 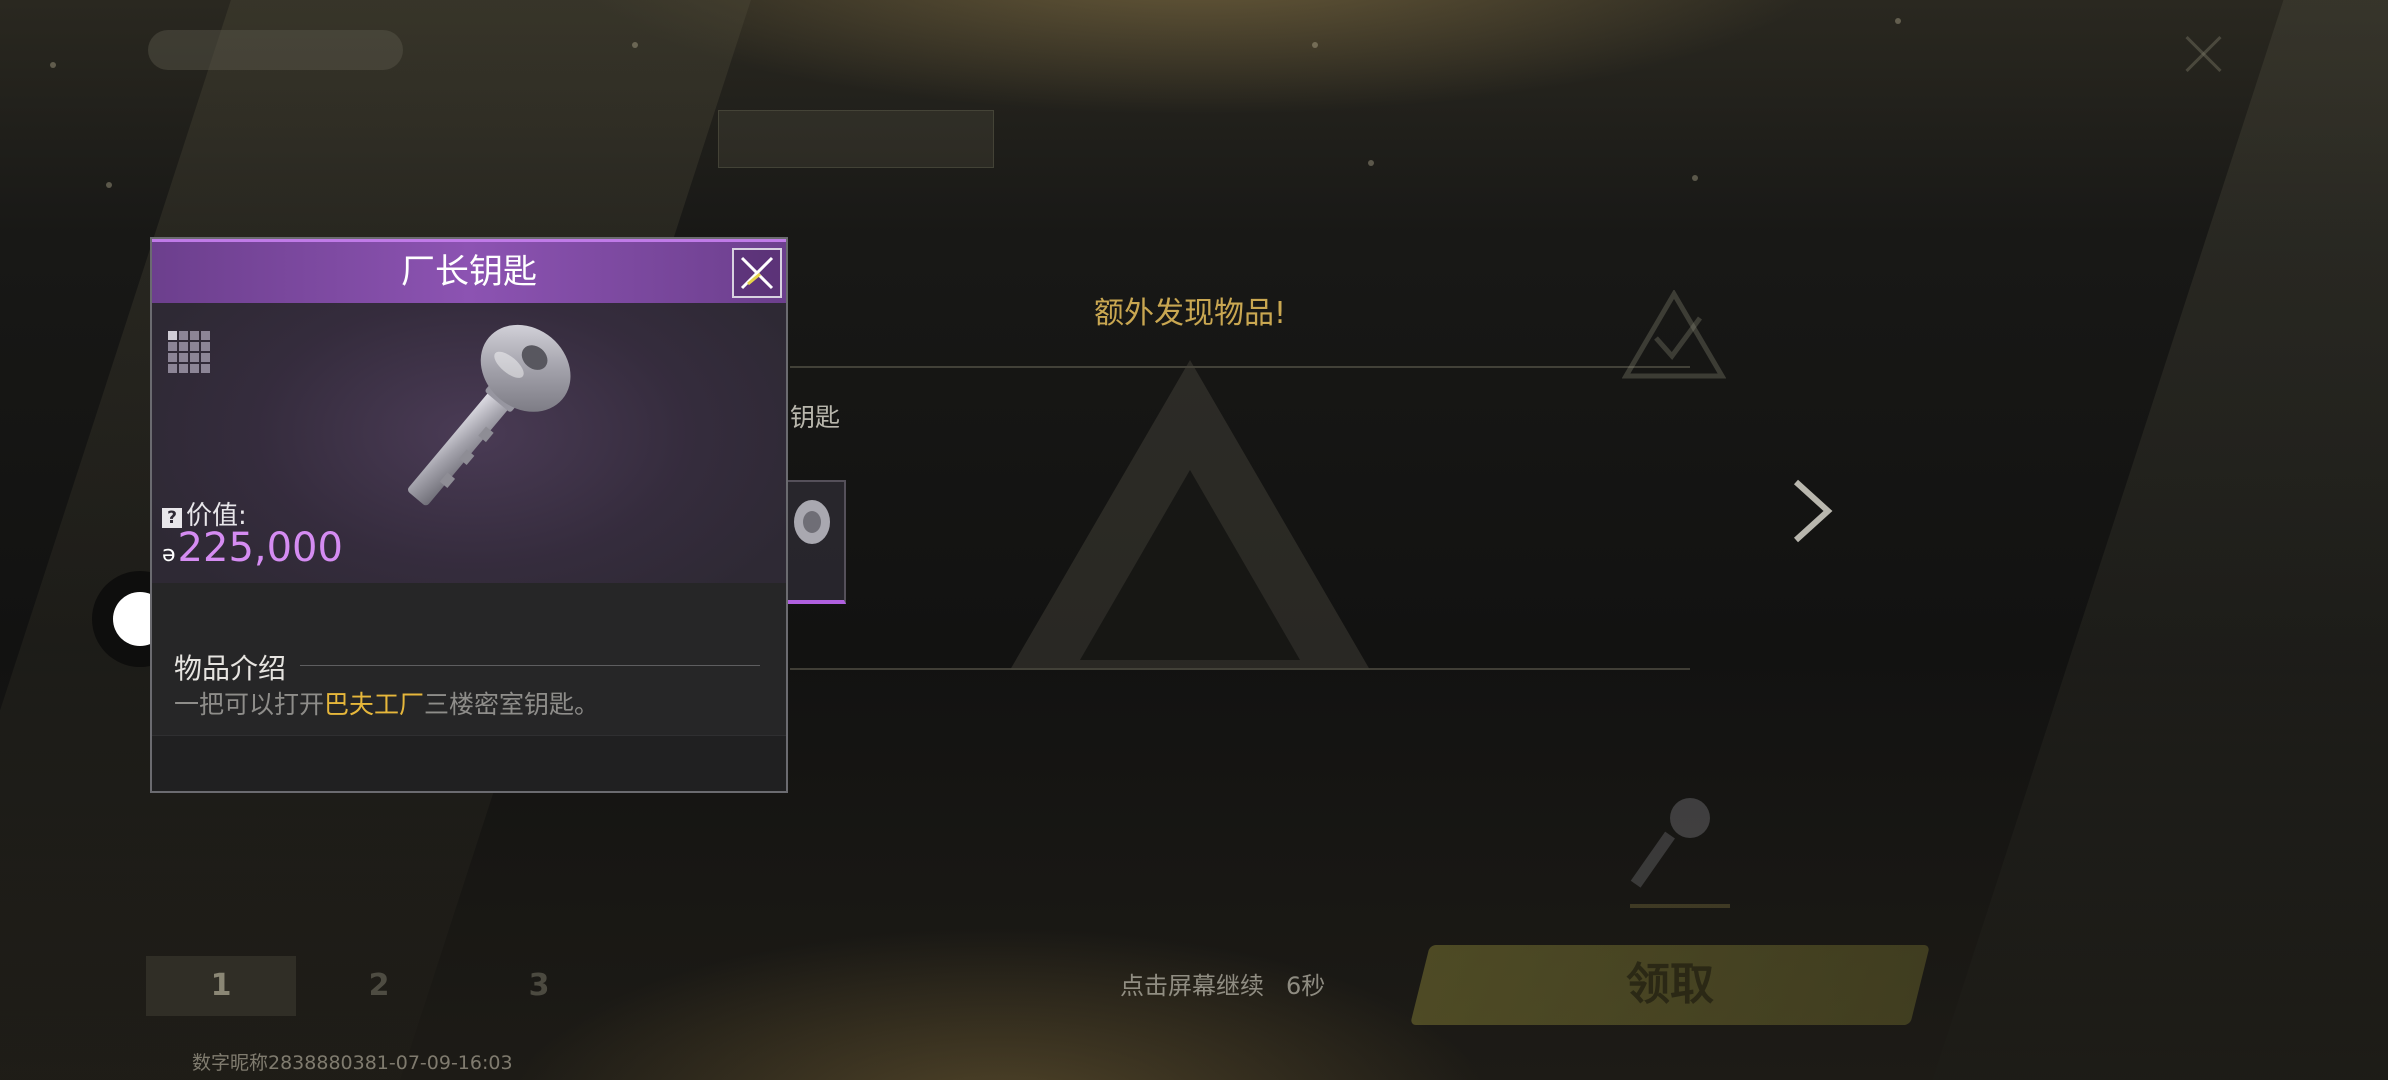 I want to click on player-watermark: 数字昵称2838880381-07-09-16:03, so click(x=352, y=1063).